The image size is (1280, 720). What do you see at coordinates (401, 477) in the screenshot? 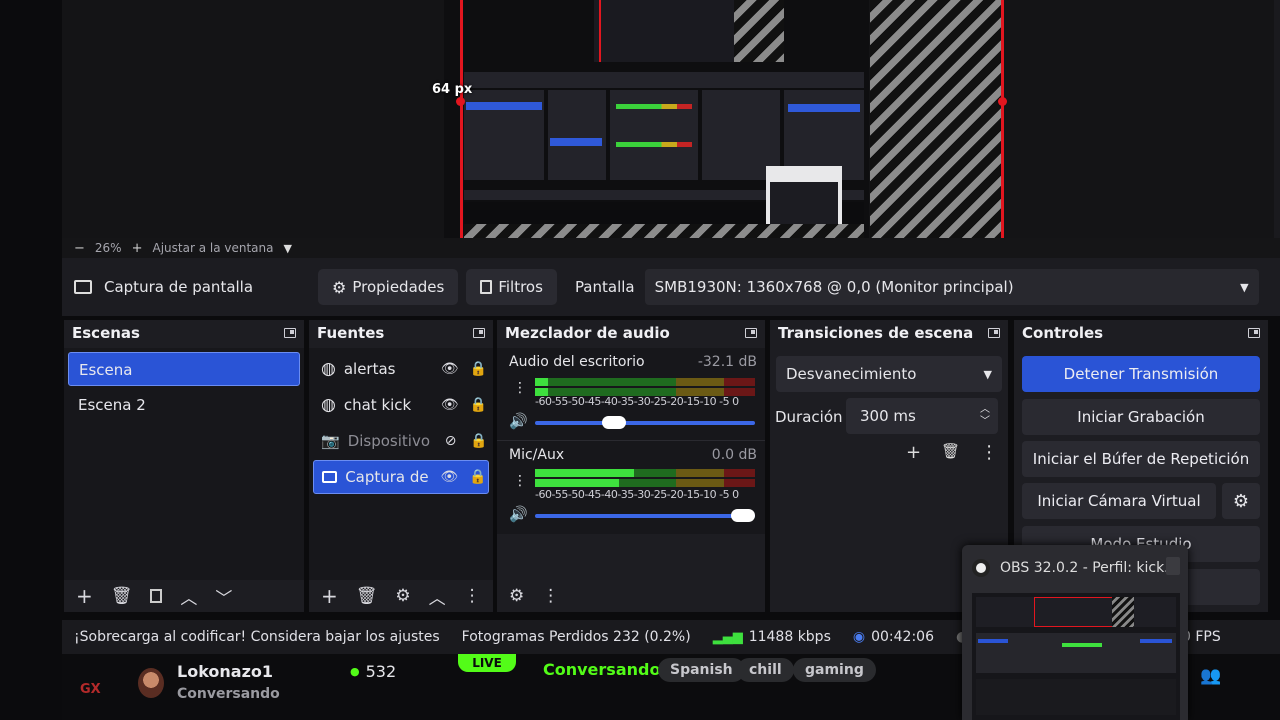
I see `source-item: Captura de 👁 🔒` at bounding box center [401, 477].